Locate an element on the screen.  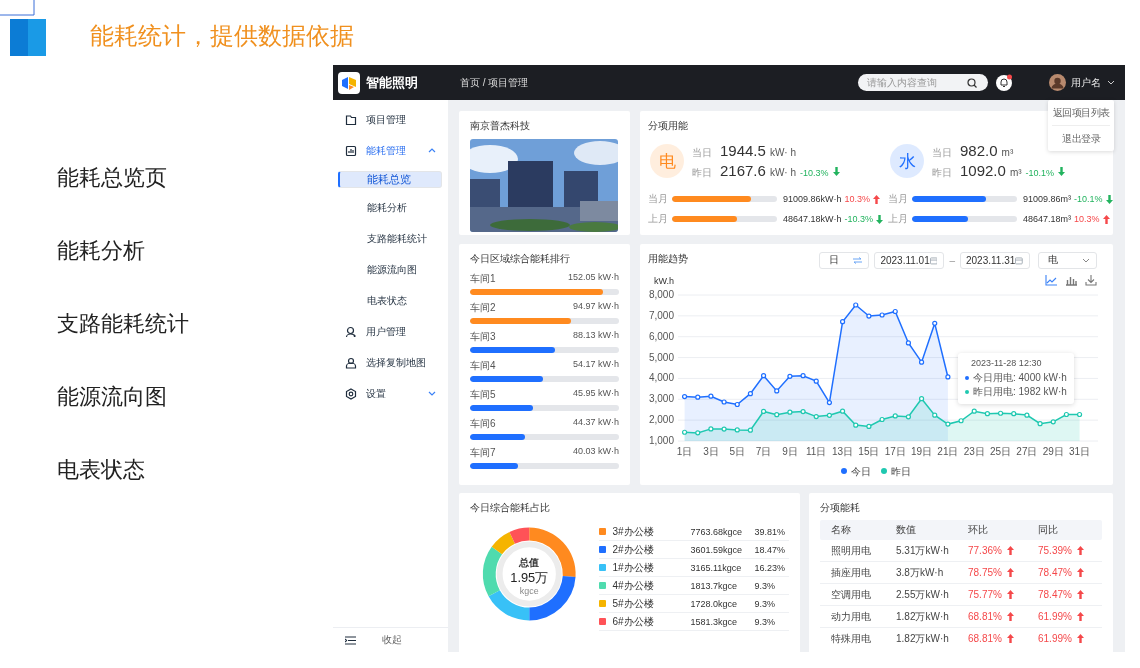
energy-symbol: 电 is located at coordinates (667, 161).